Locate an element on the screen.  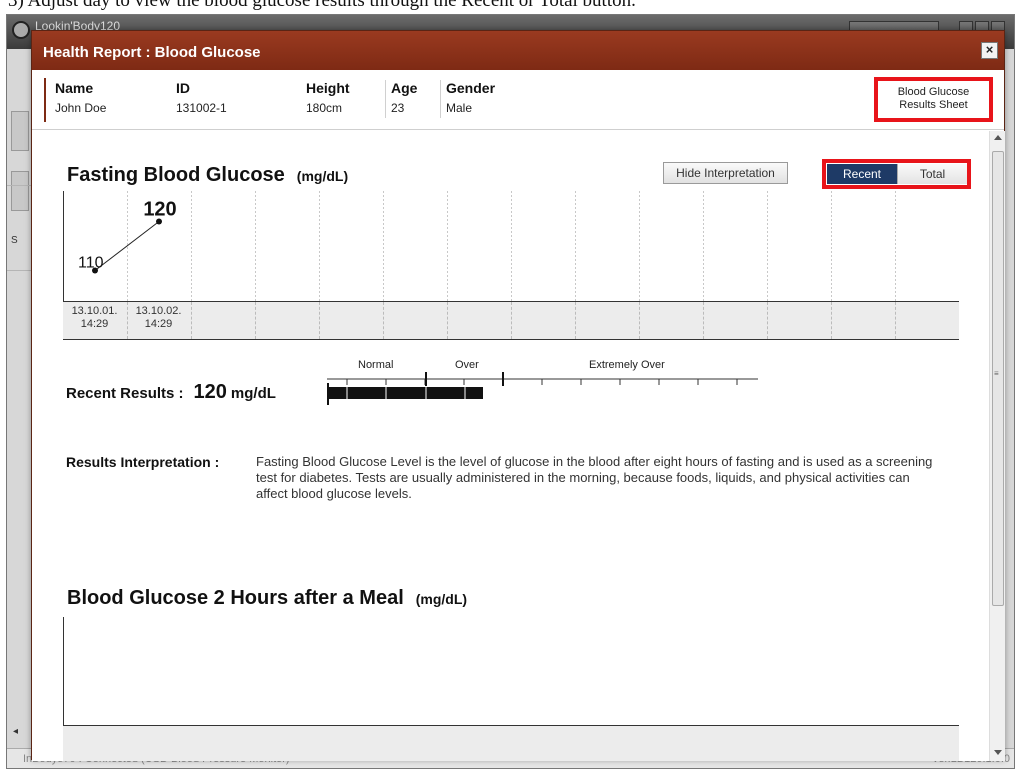
gender-value: Male is located at coordinates (459, 108).